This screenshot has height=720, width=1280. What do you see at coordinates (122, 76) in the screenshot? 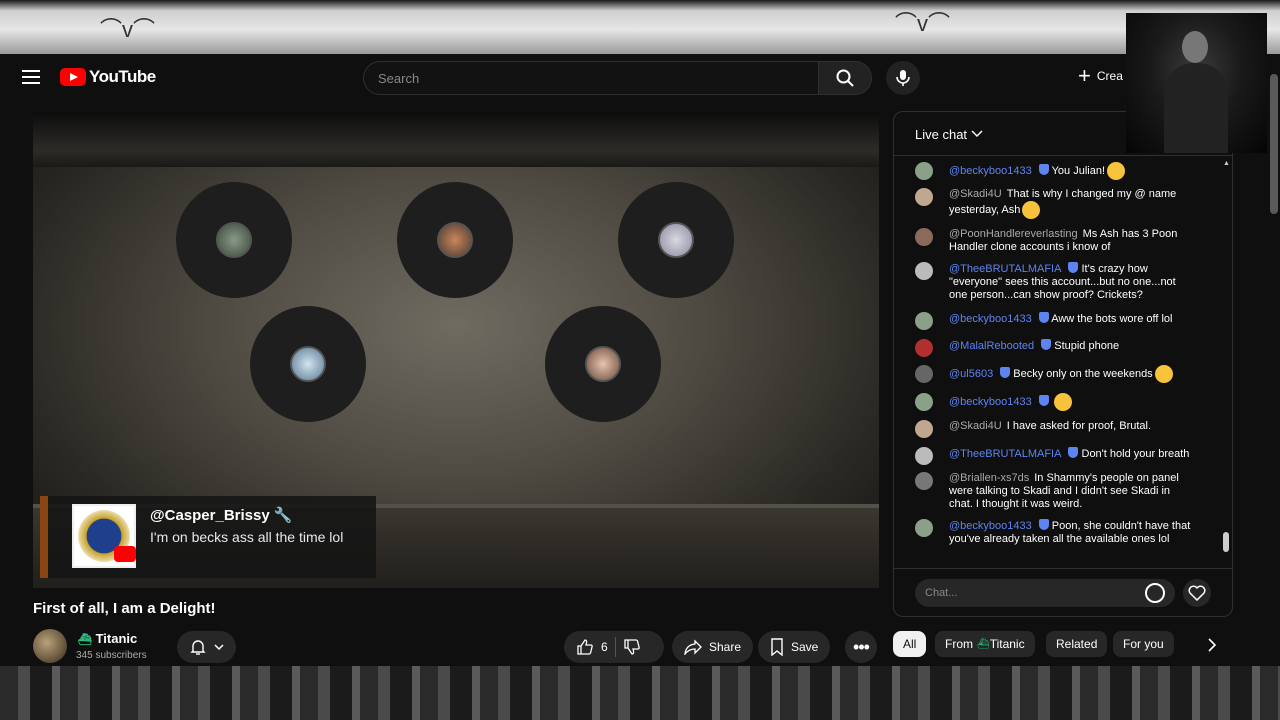
I see `logo-text: YouTube` at bounding box center [122, 76].